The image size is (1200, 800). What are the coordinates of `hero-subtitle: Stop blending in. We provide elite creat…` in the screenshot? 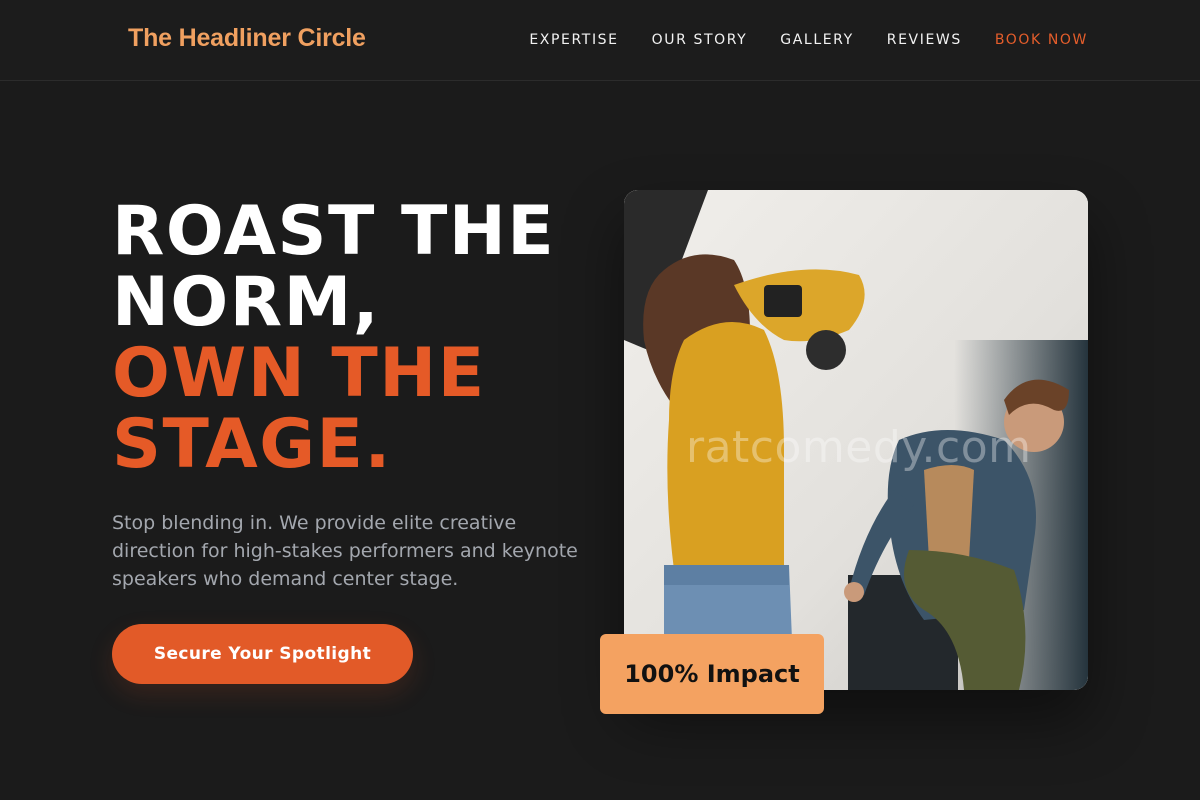 It's located at (345, 551).